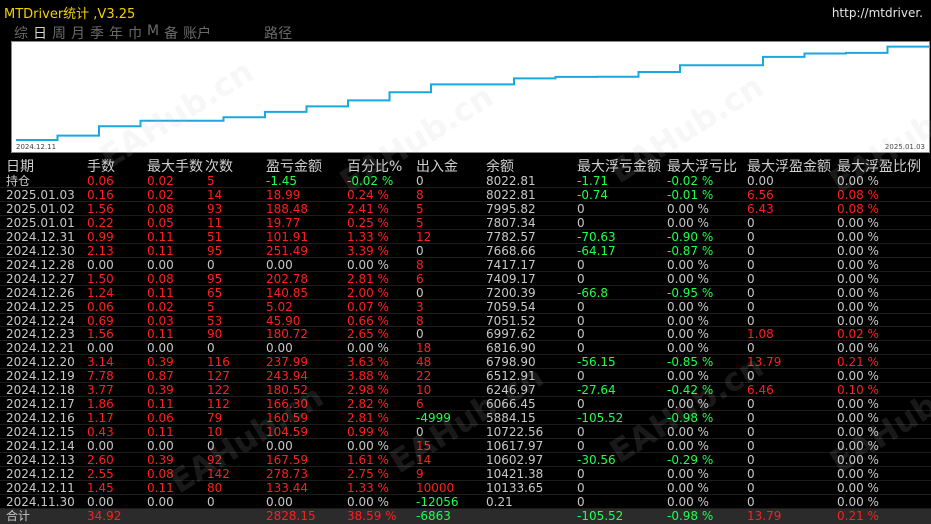  Describe the element at coordinates (40, 432) in the screenshot. I see `cell-col-0: 2024.12.15` at that location.